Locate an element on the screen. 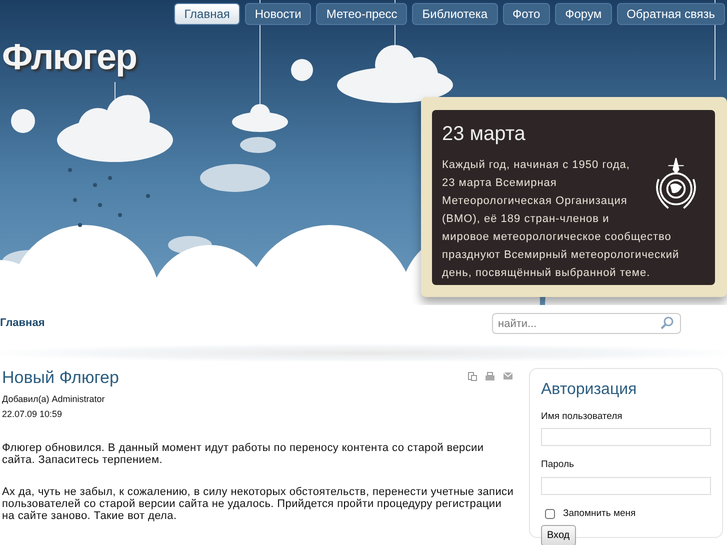 The height and width of the screenshot is (545, 727). password-field is located at coordinates (626, 485).